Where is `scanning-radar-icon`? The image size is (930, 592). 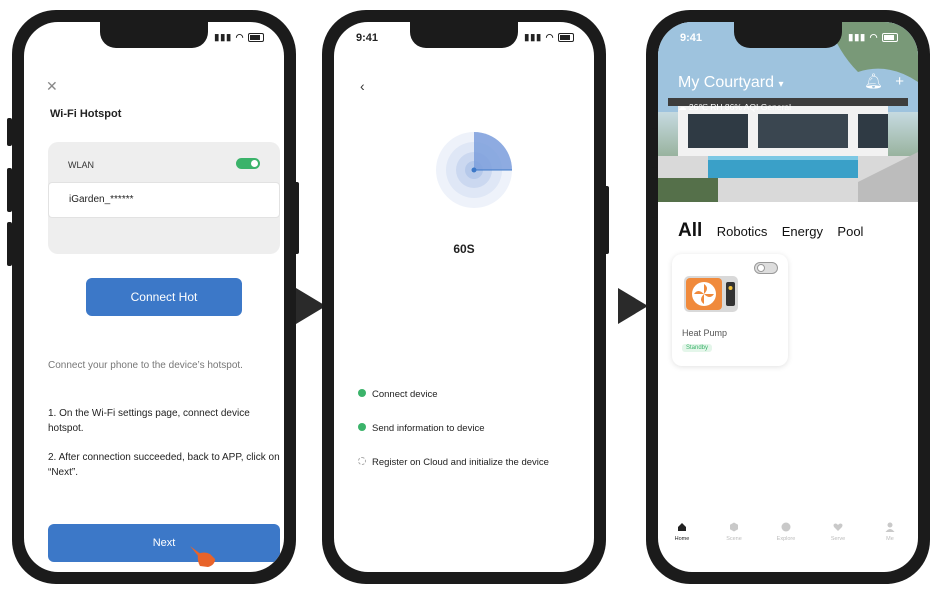 scanning-radar-icon is located at coordinates (474, 170).